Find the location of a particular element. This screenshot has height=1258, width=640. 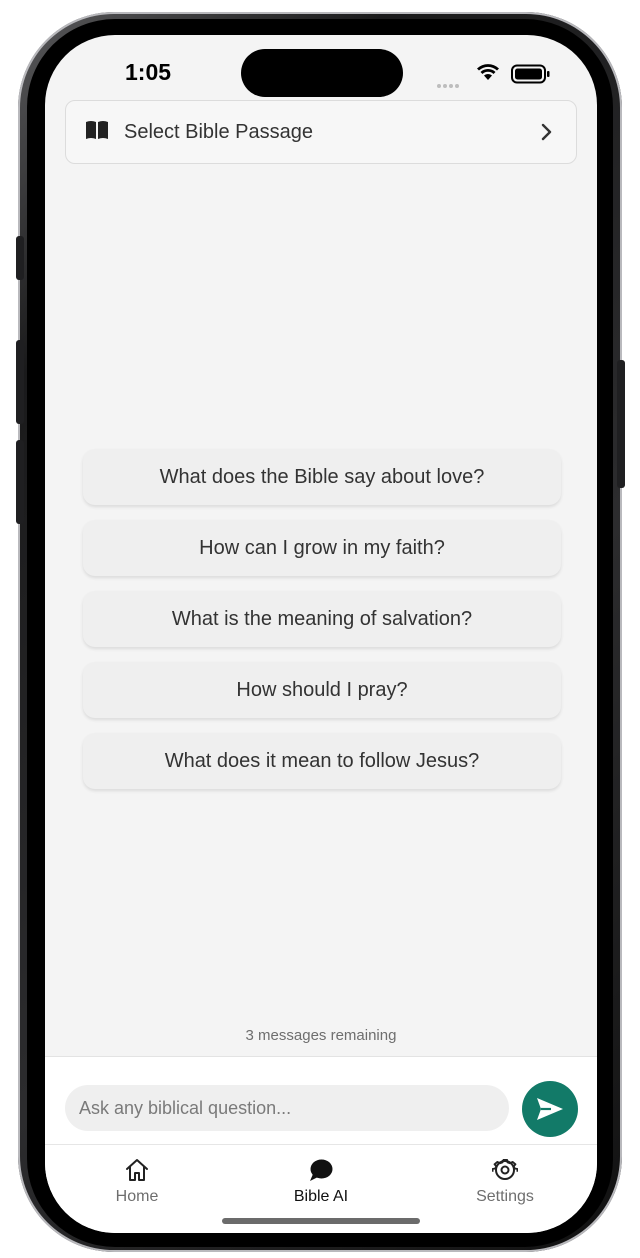

volume-down-button is located at coordinates (20, 482).